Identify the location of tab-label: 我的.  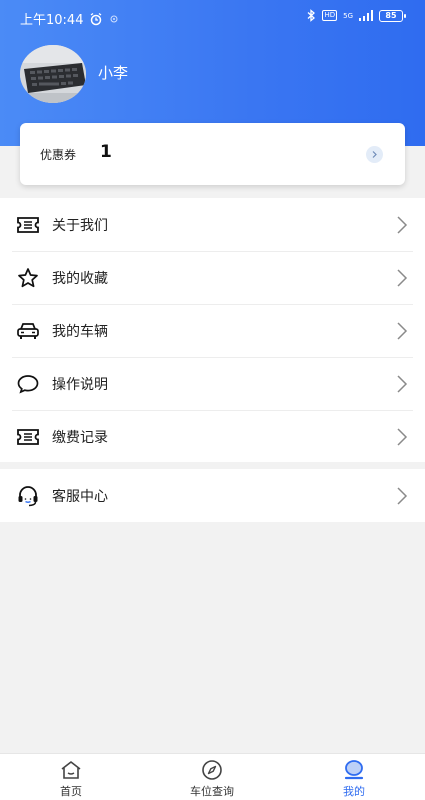
(354, 791).